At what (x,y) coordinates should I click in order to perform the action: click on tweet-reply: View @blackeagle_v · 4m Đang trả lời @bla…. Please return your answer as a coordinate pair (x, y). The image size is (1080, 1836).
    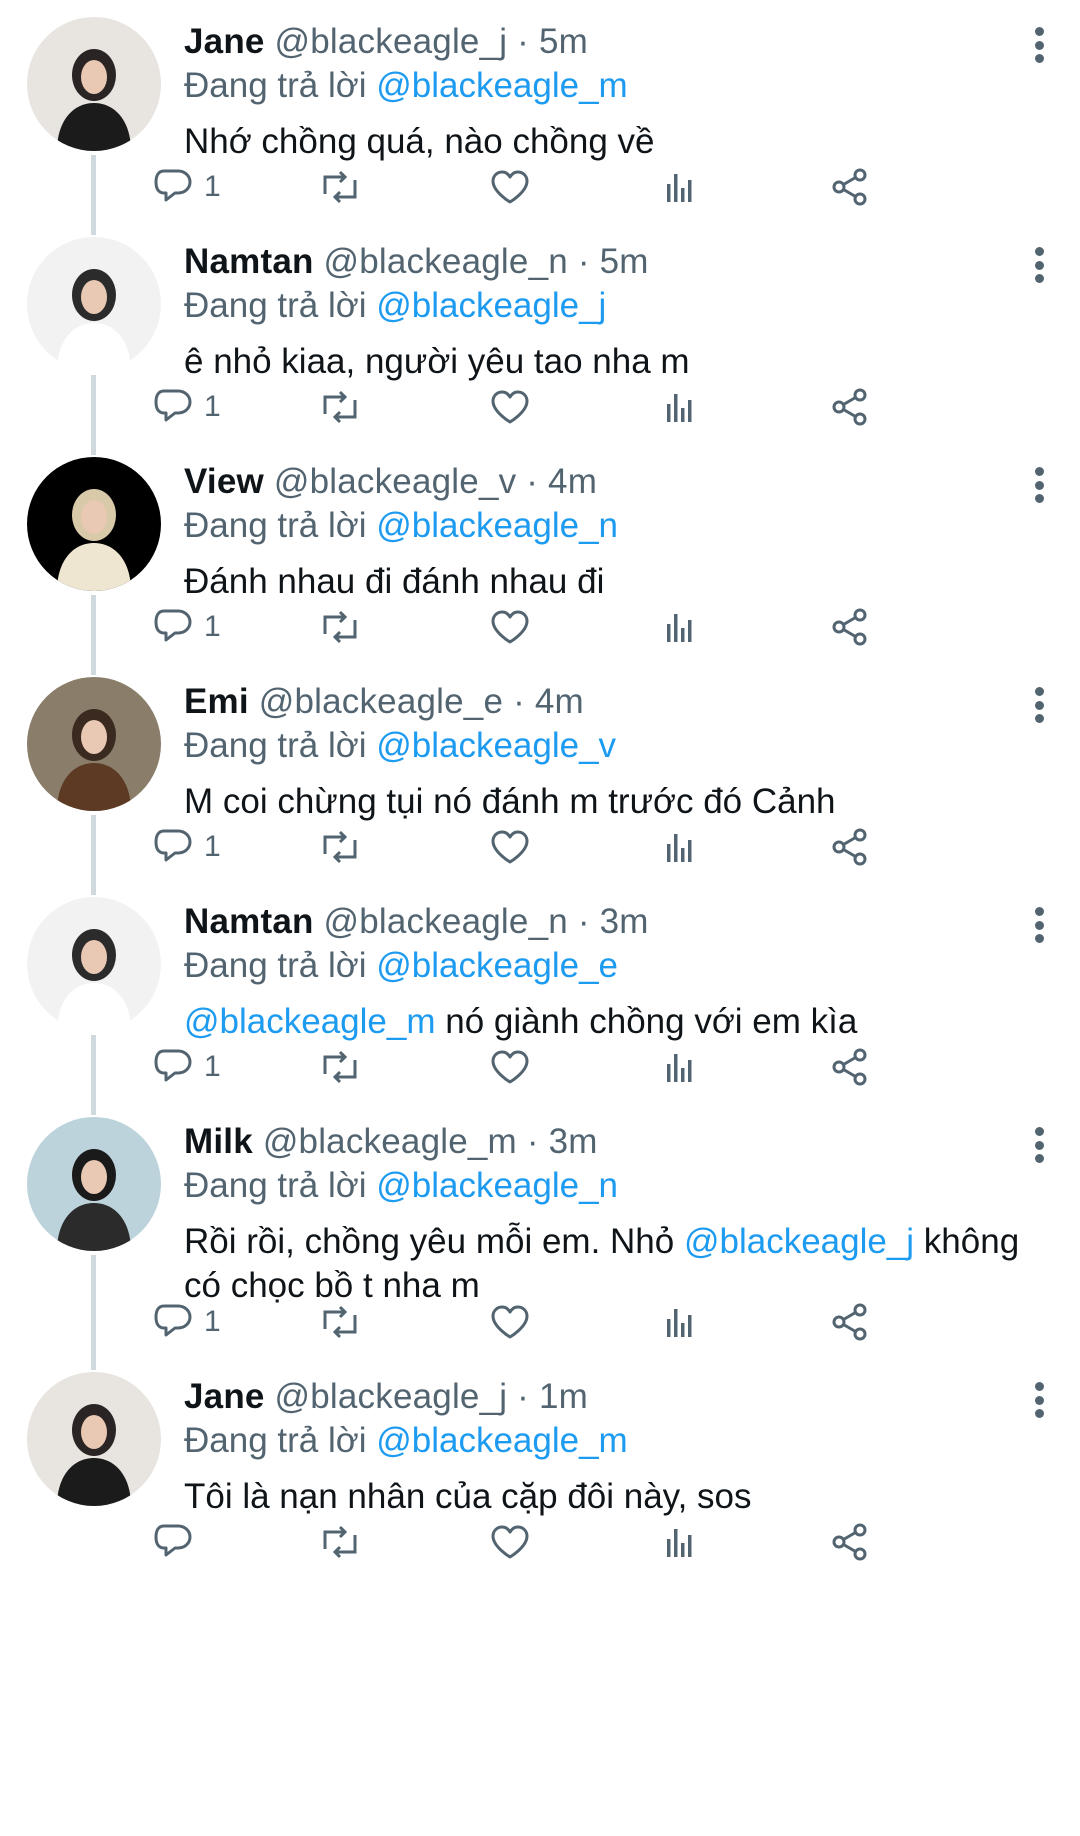
    Looking at the image, I should click on (540, 550).